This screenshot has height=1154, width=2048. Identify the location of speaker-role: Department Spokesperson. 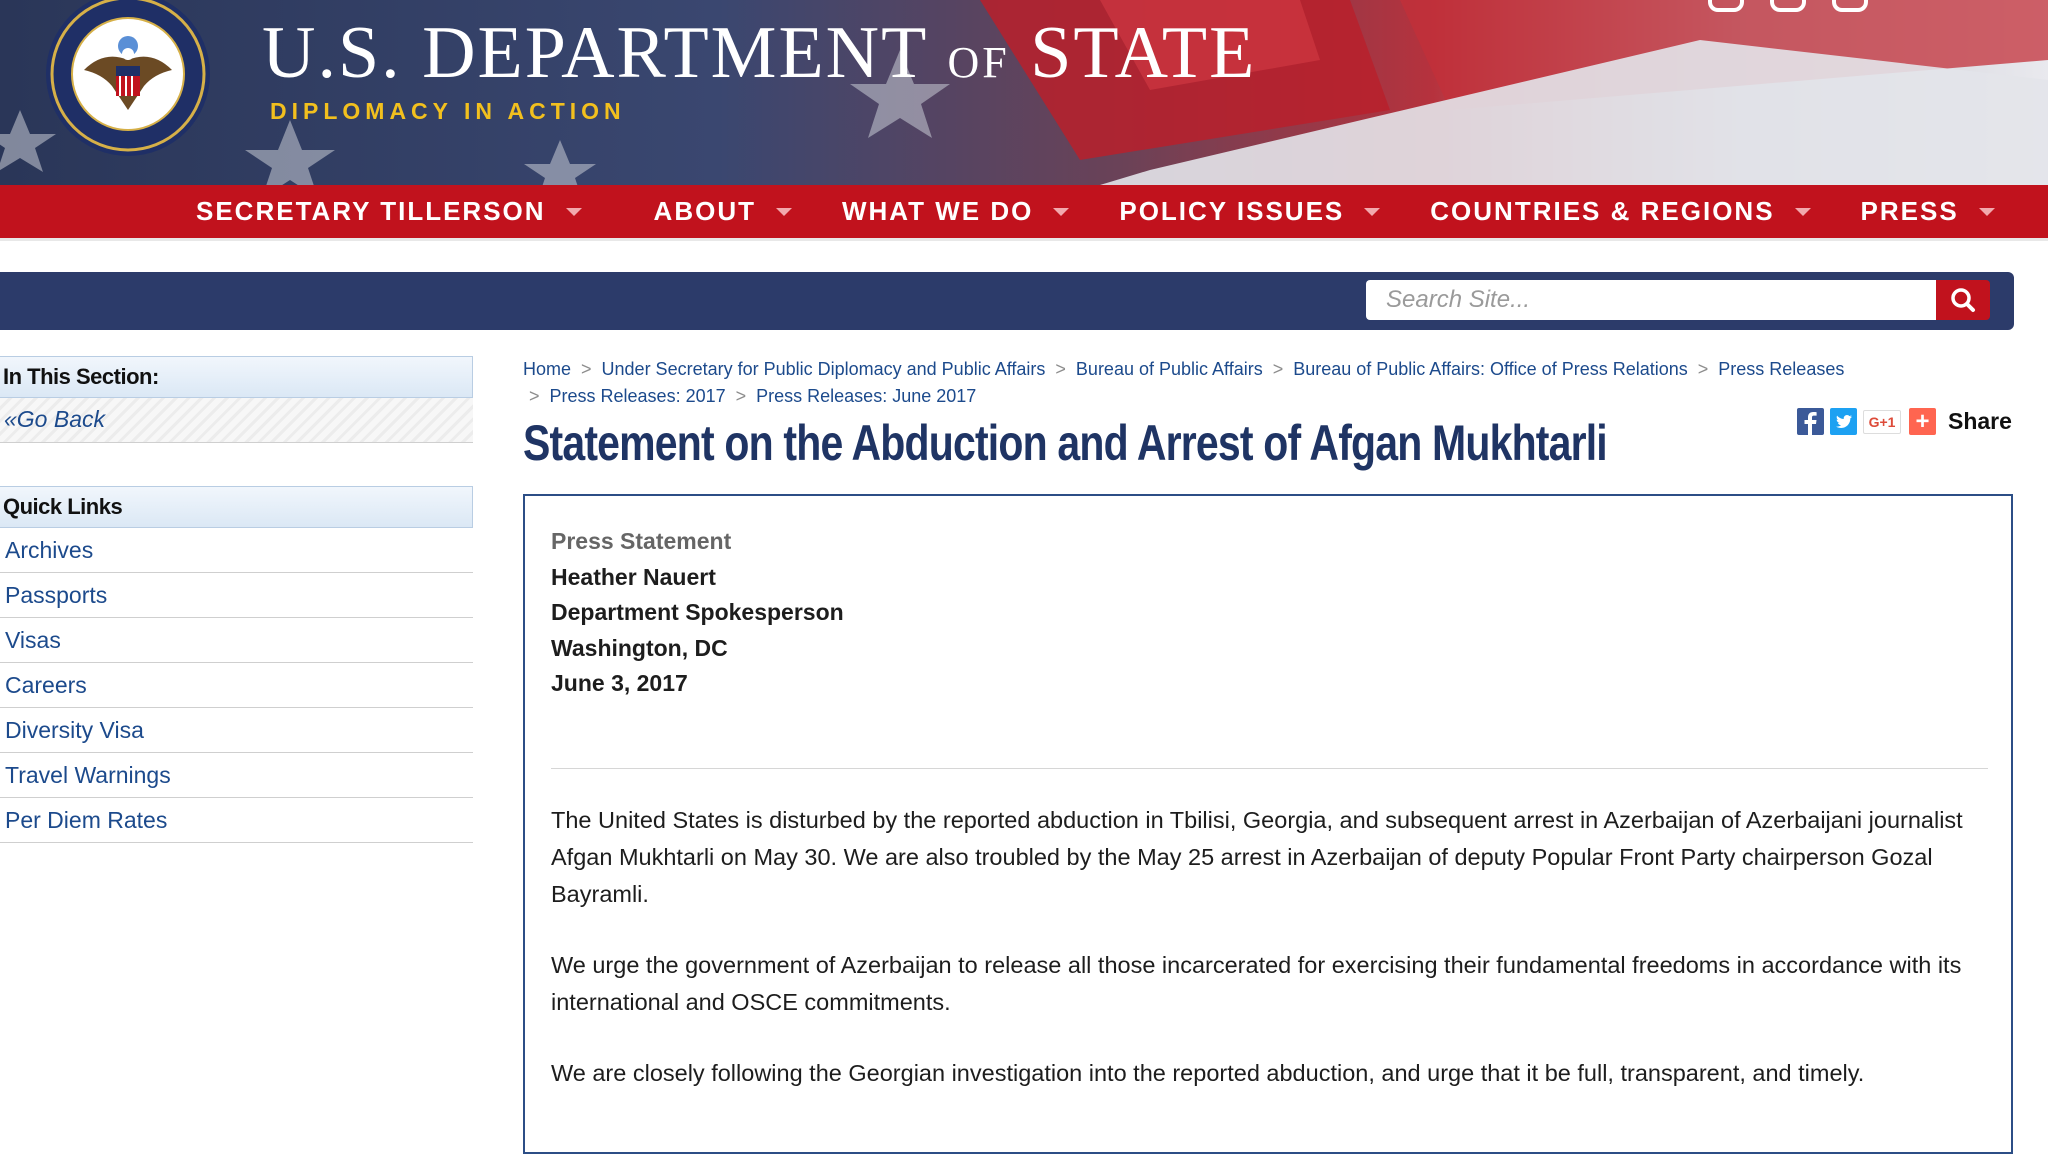
(697, 612).